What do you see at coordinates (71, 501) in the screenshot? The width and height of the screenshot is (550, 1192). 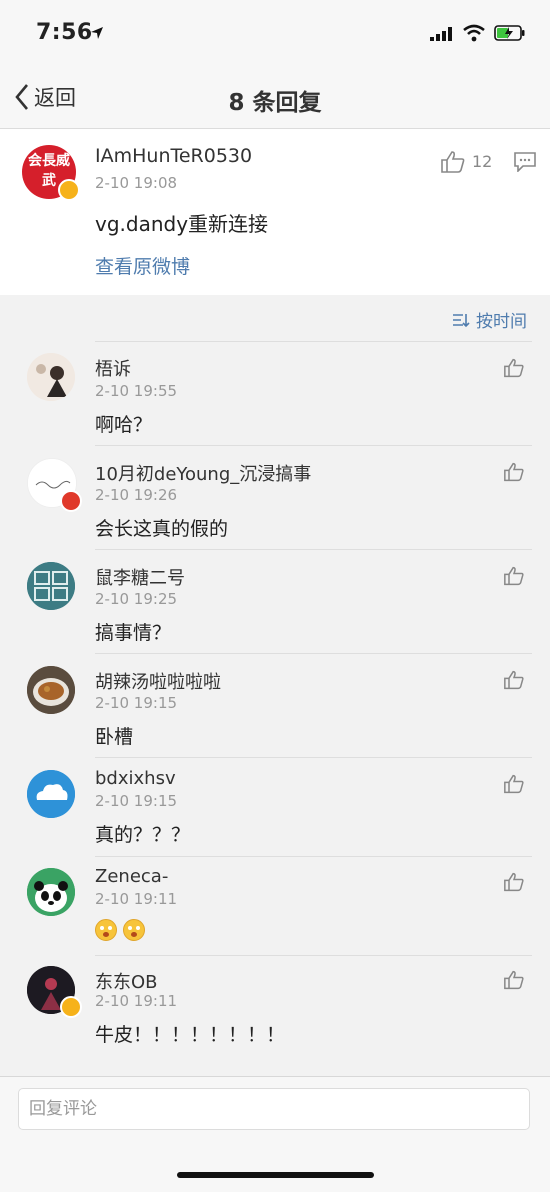 I see `member-badge-icon` at bounding box center [71, 501].